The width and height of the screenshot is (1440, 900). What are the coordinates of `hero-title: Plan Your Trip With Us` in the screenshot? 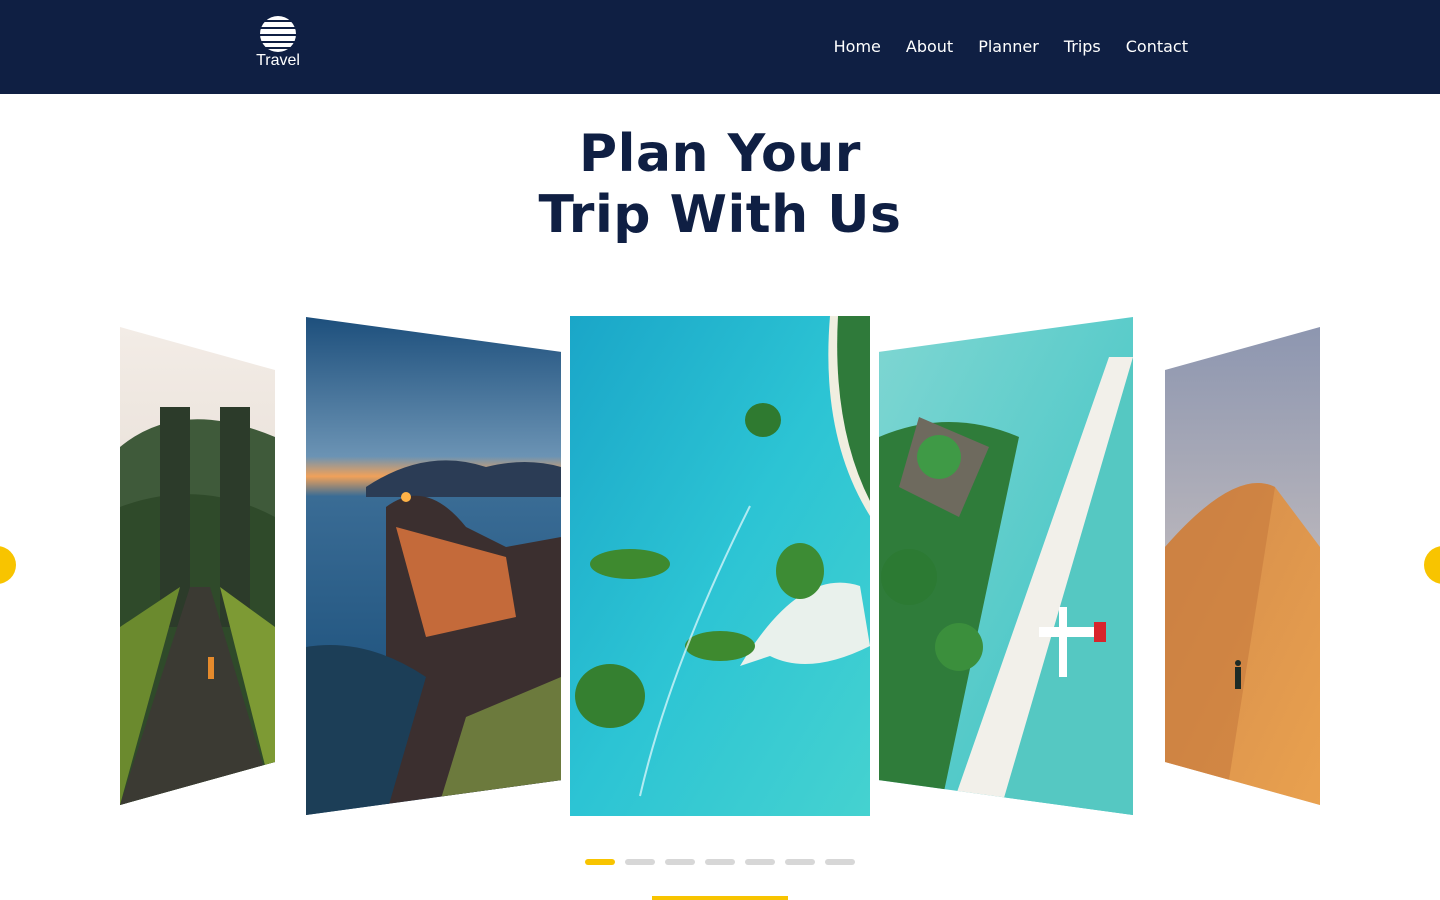 It's located at (720, 185).